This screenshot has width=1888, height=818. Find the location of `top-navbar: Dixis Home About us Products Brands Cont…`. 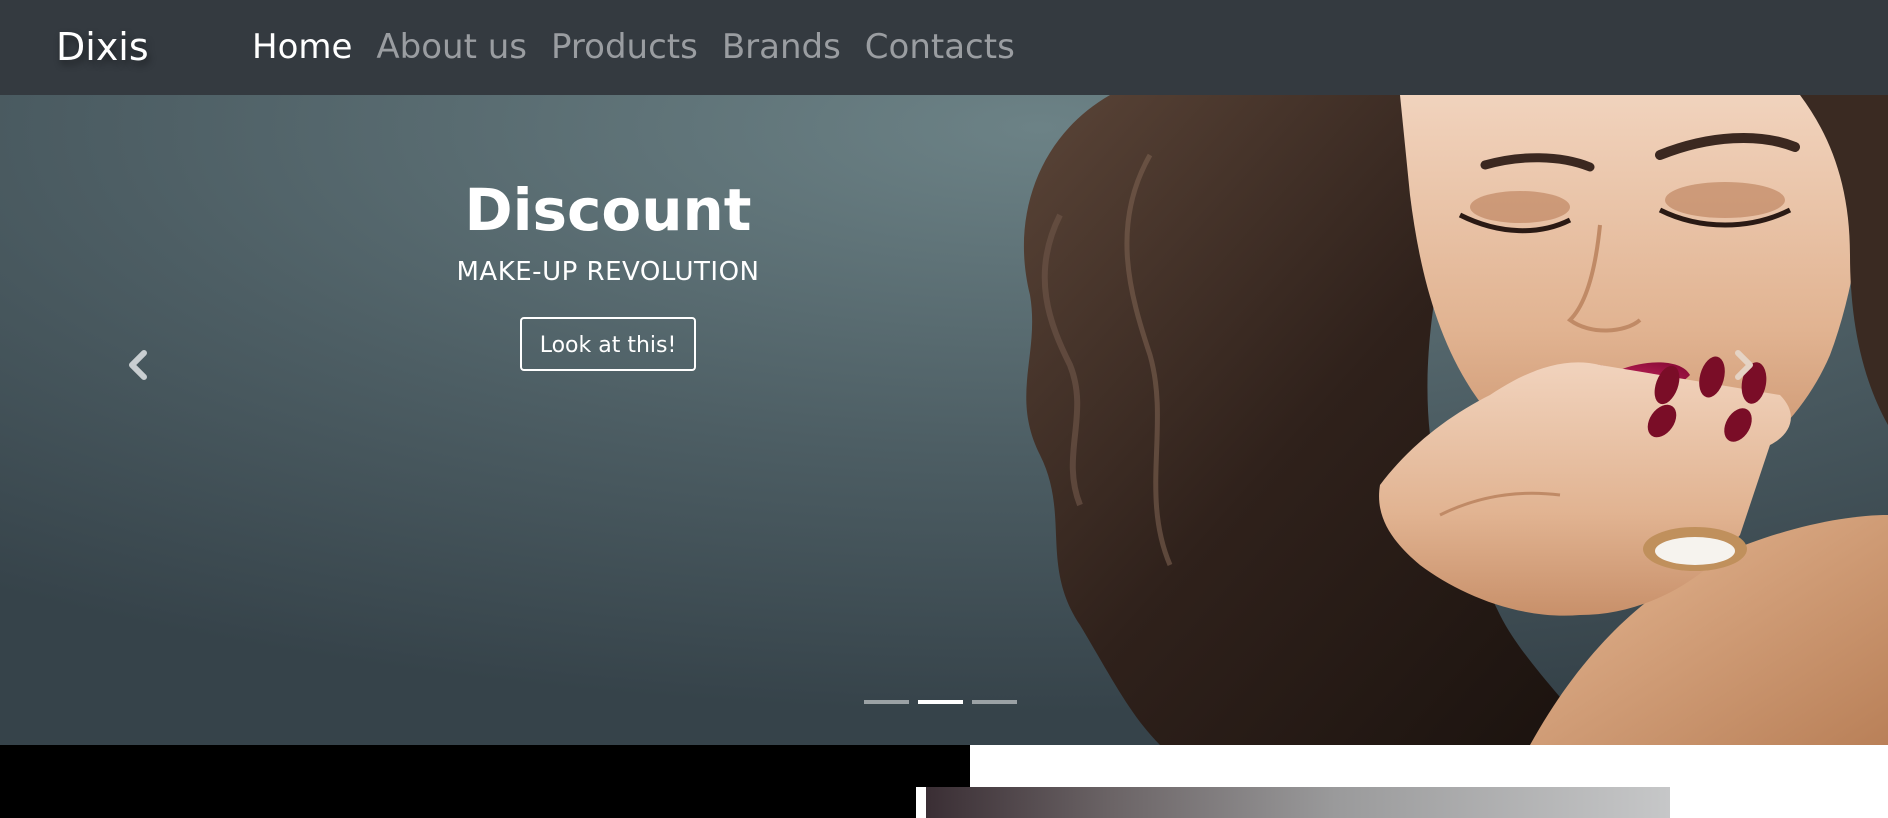

top-navbar: Dixis Home About us Products Brands Cont… is located at coordinates (944, 47).